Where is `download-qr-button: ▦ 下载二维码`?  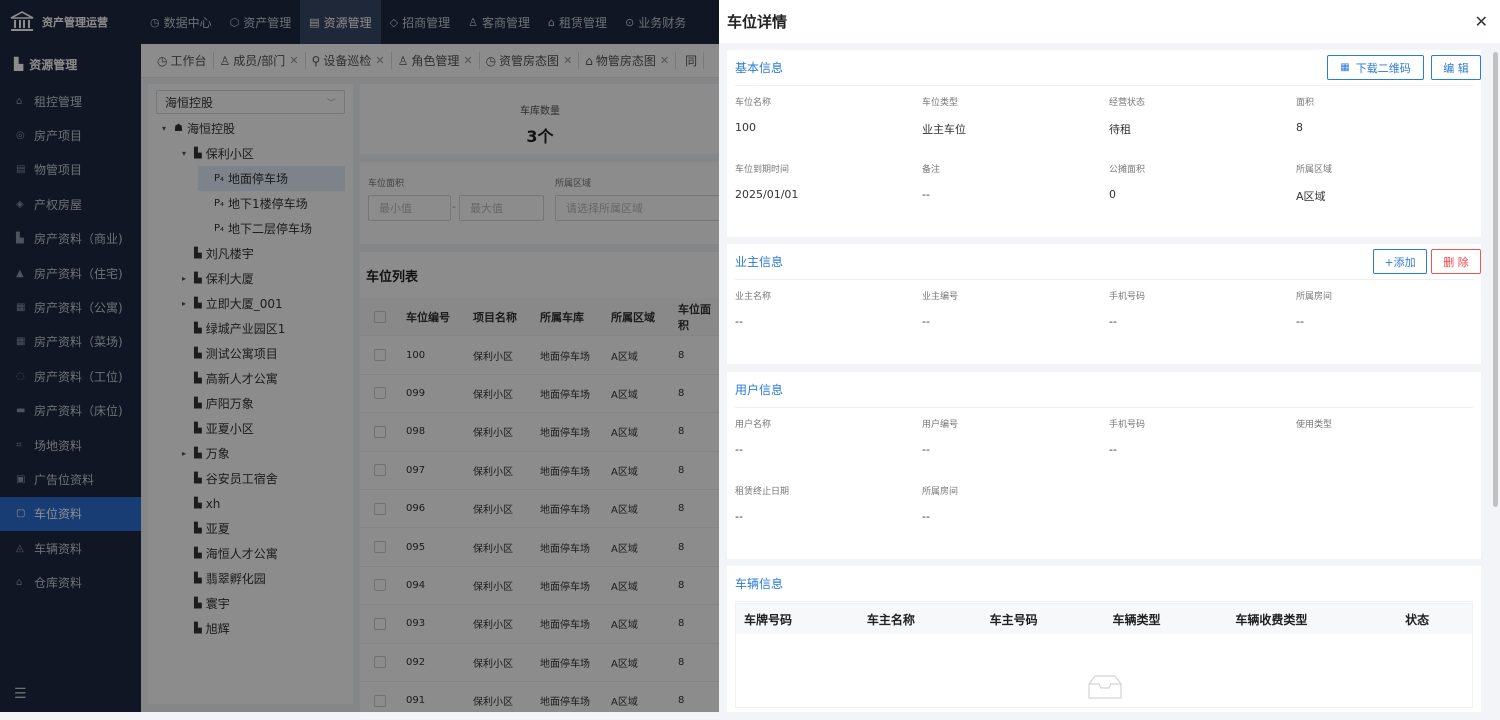
download-qr-button: ▦ 下载二维码 is located at coordinates (1375, 67).